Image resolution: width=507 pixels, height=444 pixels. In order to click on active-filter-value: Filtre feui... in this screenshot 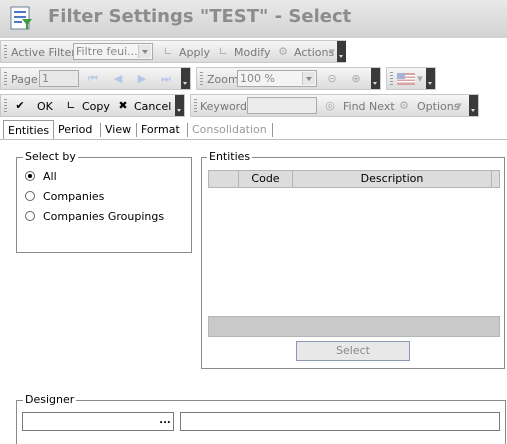, I will do `click(107, 51)`.